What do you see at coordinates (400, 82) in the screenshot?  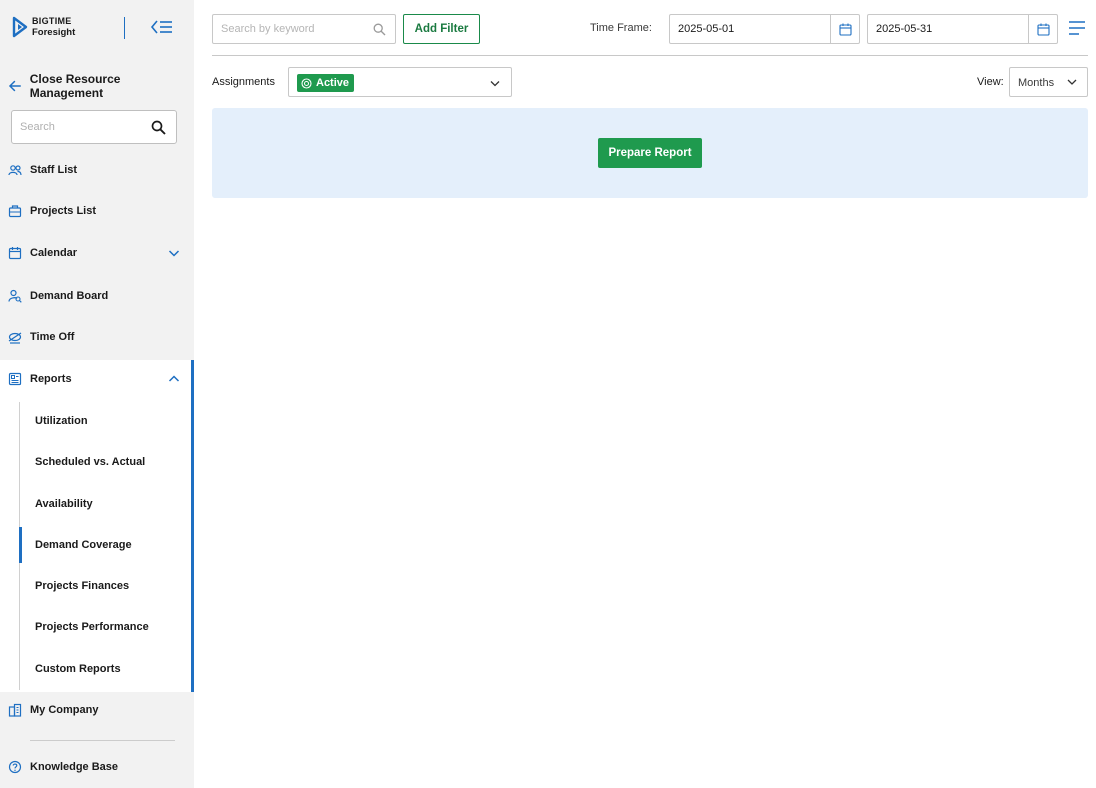 I see `assignments-select: Active` at bounding box center [400, 82].